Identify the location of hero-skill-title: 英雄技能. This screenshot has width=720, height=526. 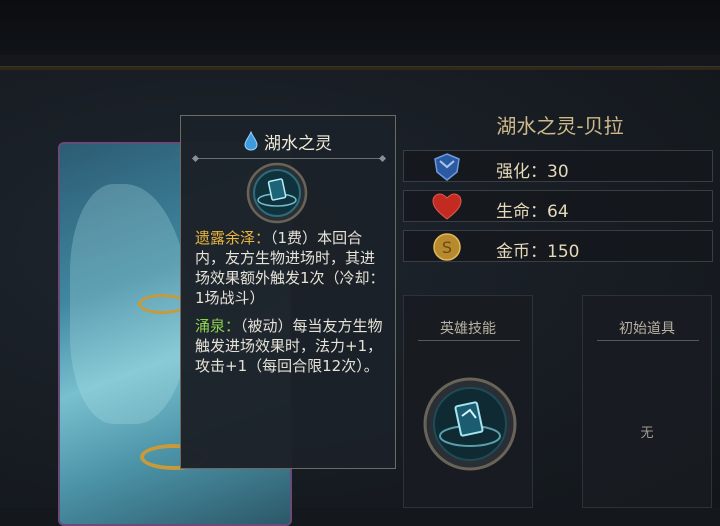
(468, 329).